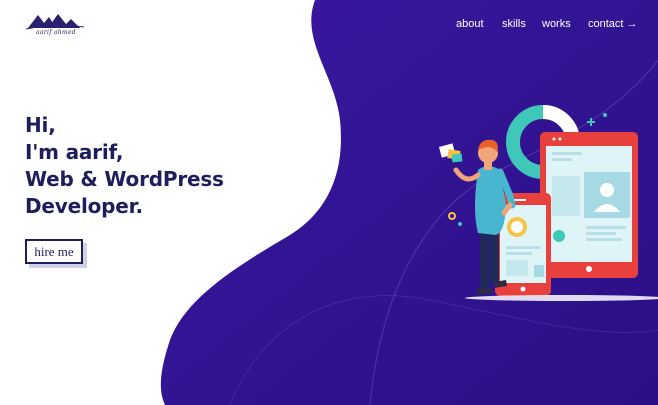 This screenshot has height=405, width=658. Describe the element at coordinates (124, 179) in the screenshot. I see `hero-line-3: Web & WordPress` at that location.